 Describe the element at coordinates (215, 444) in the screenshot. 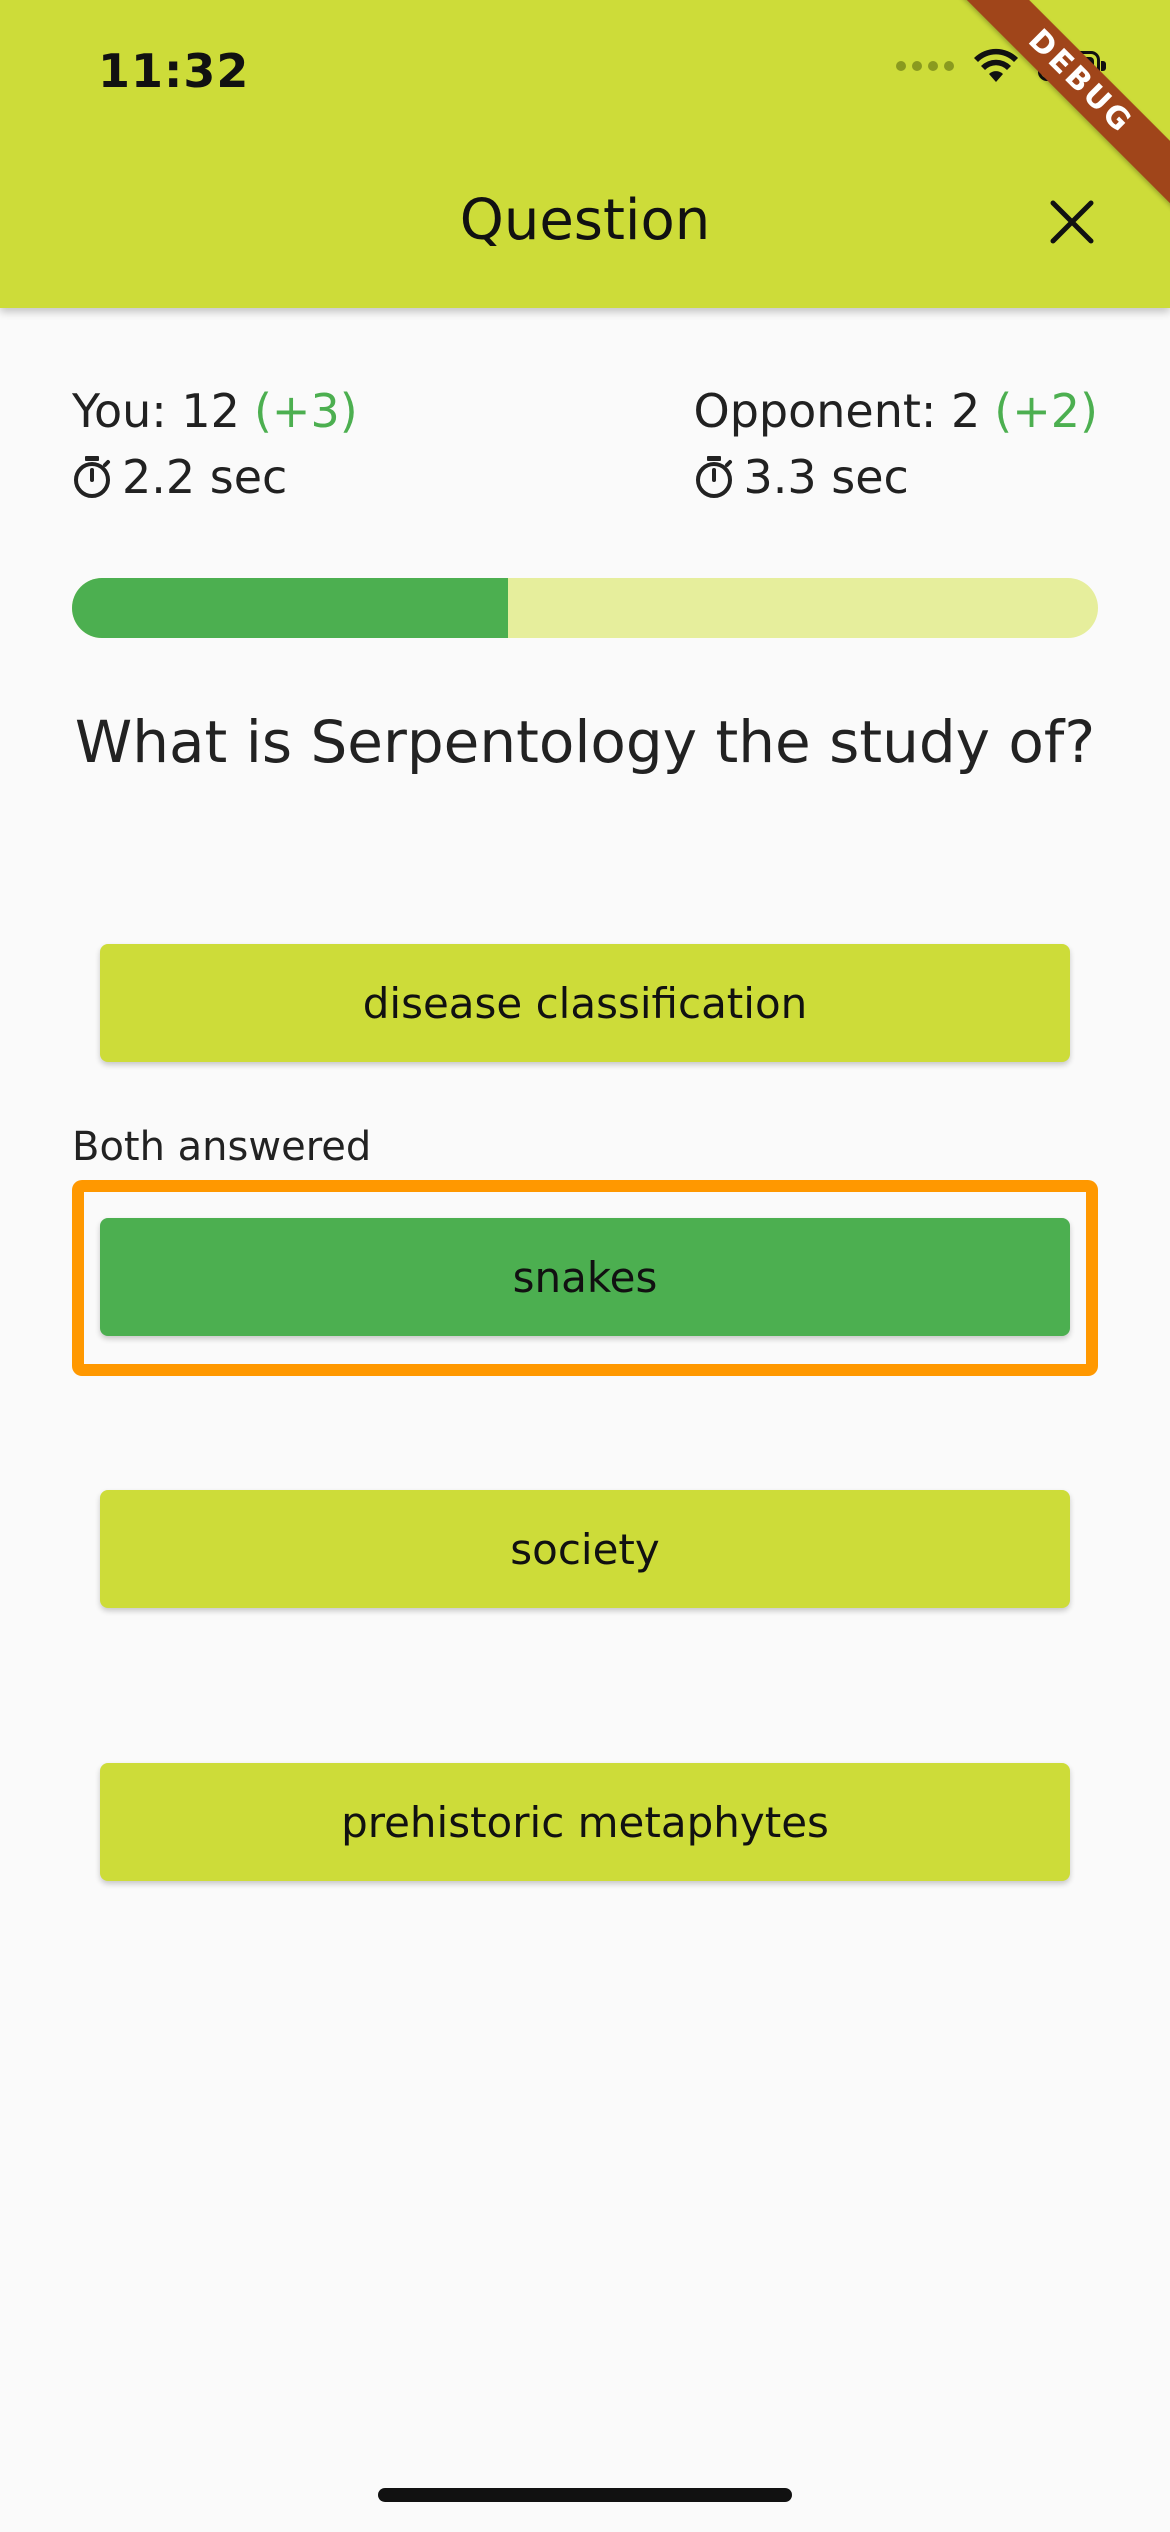

I see `player-score: You: 12 (+3) 2.2 sec` at that location.